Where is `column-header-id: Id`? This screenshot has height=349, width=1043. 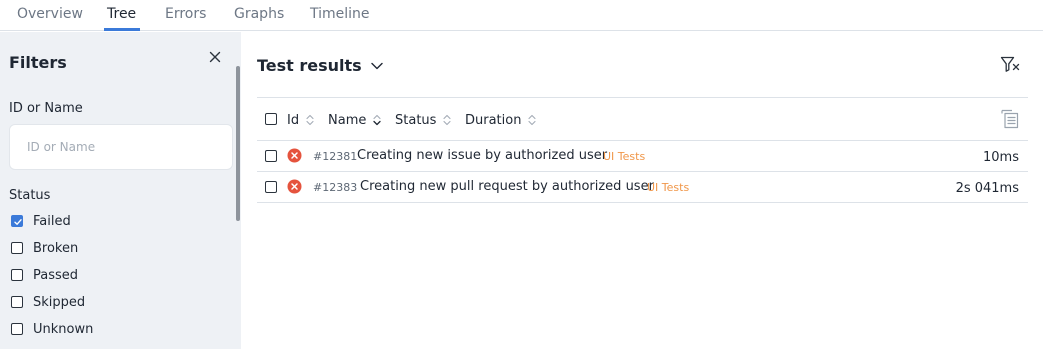
column-header-id: Id is located at coordinates (300, 120).